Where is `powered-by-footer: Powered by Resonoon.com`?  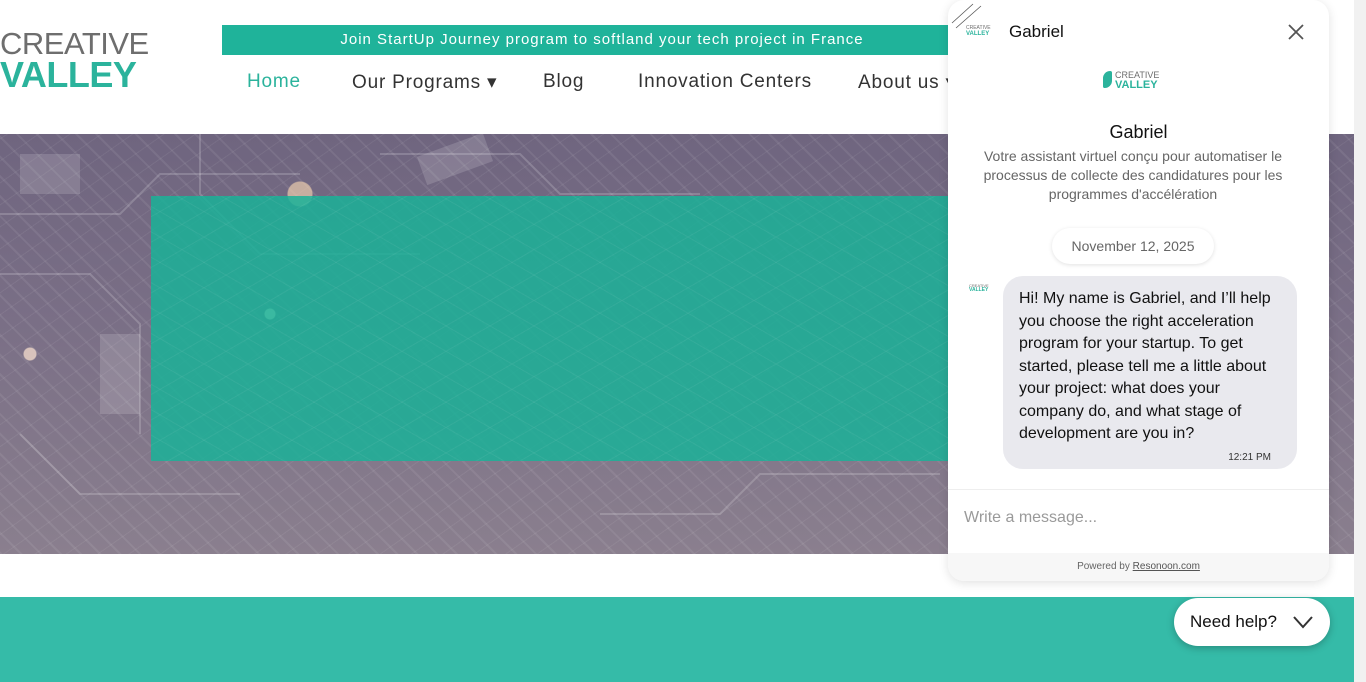 powered-by-footer: Powered by Resonoon.com is located at coordinates (1138, 567).